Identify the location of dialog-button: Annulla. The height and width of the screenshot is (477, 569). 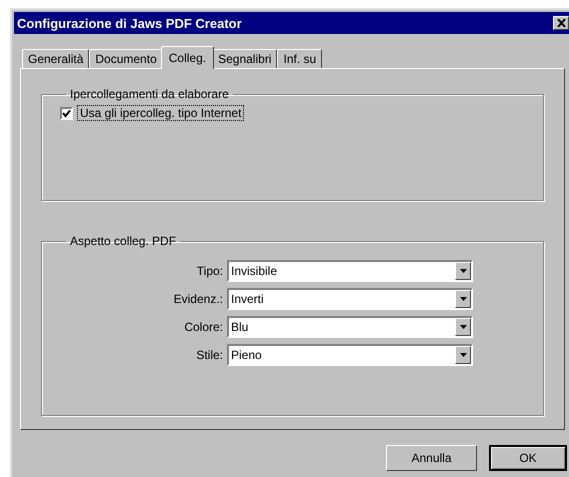
(431, 458).